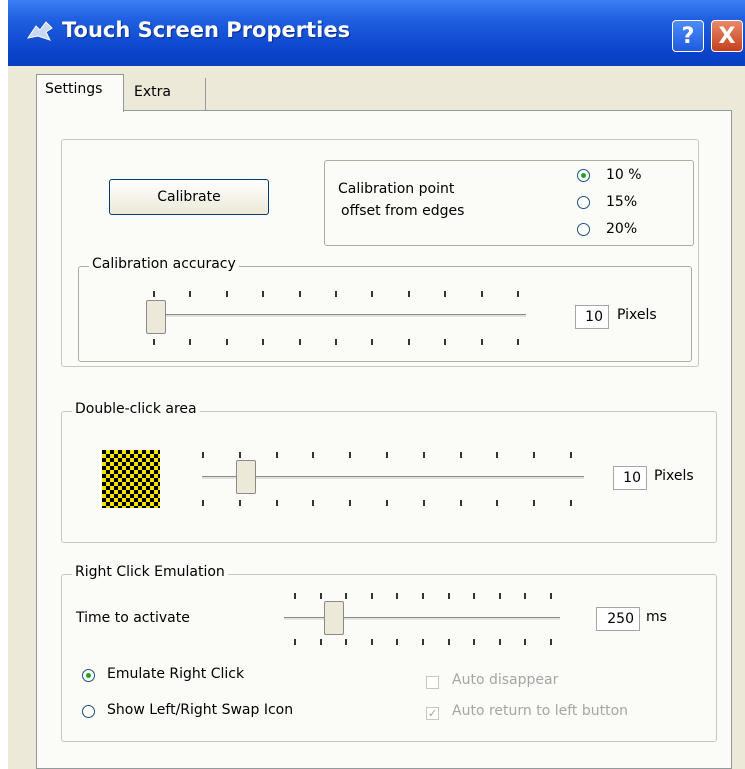 The height and width of the screenshot is (769, 745). Describe the element at coordinates (88, 675) in the screenshot. I see `emulate-right-click-radio` at that location.